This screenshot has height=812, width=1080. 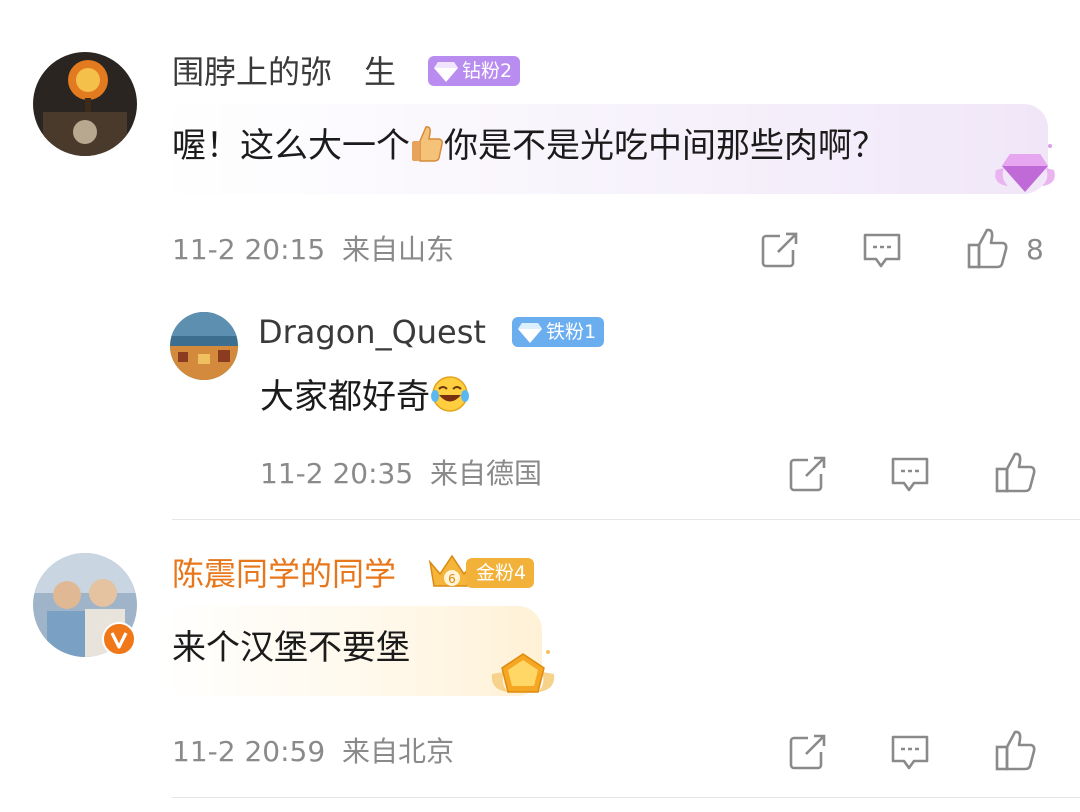 I want to click on fan-badge: 钻粉2, so click(x=474, y=71).